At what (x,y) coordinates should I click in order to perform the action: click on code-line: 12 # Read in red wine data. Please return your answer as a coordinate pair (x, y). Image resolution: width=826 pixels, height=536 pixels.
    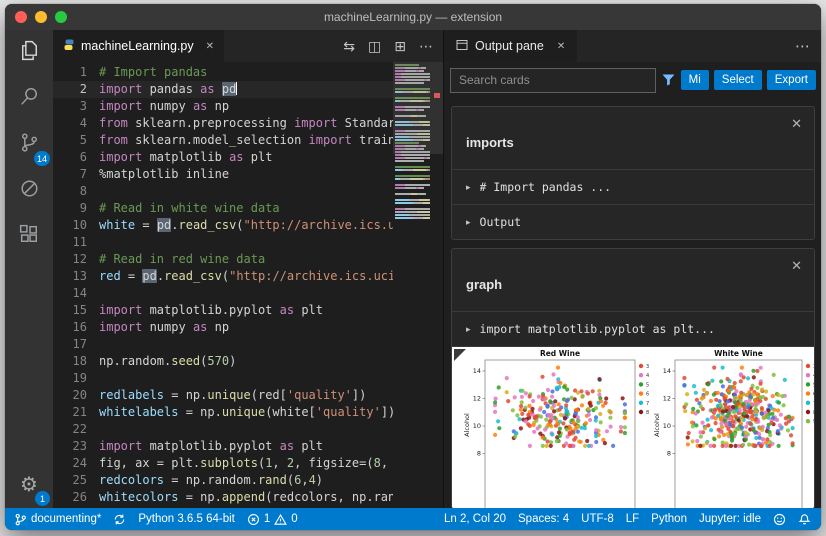
    Looking at the image, I should click on (223, 259).